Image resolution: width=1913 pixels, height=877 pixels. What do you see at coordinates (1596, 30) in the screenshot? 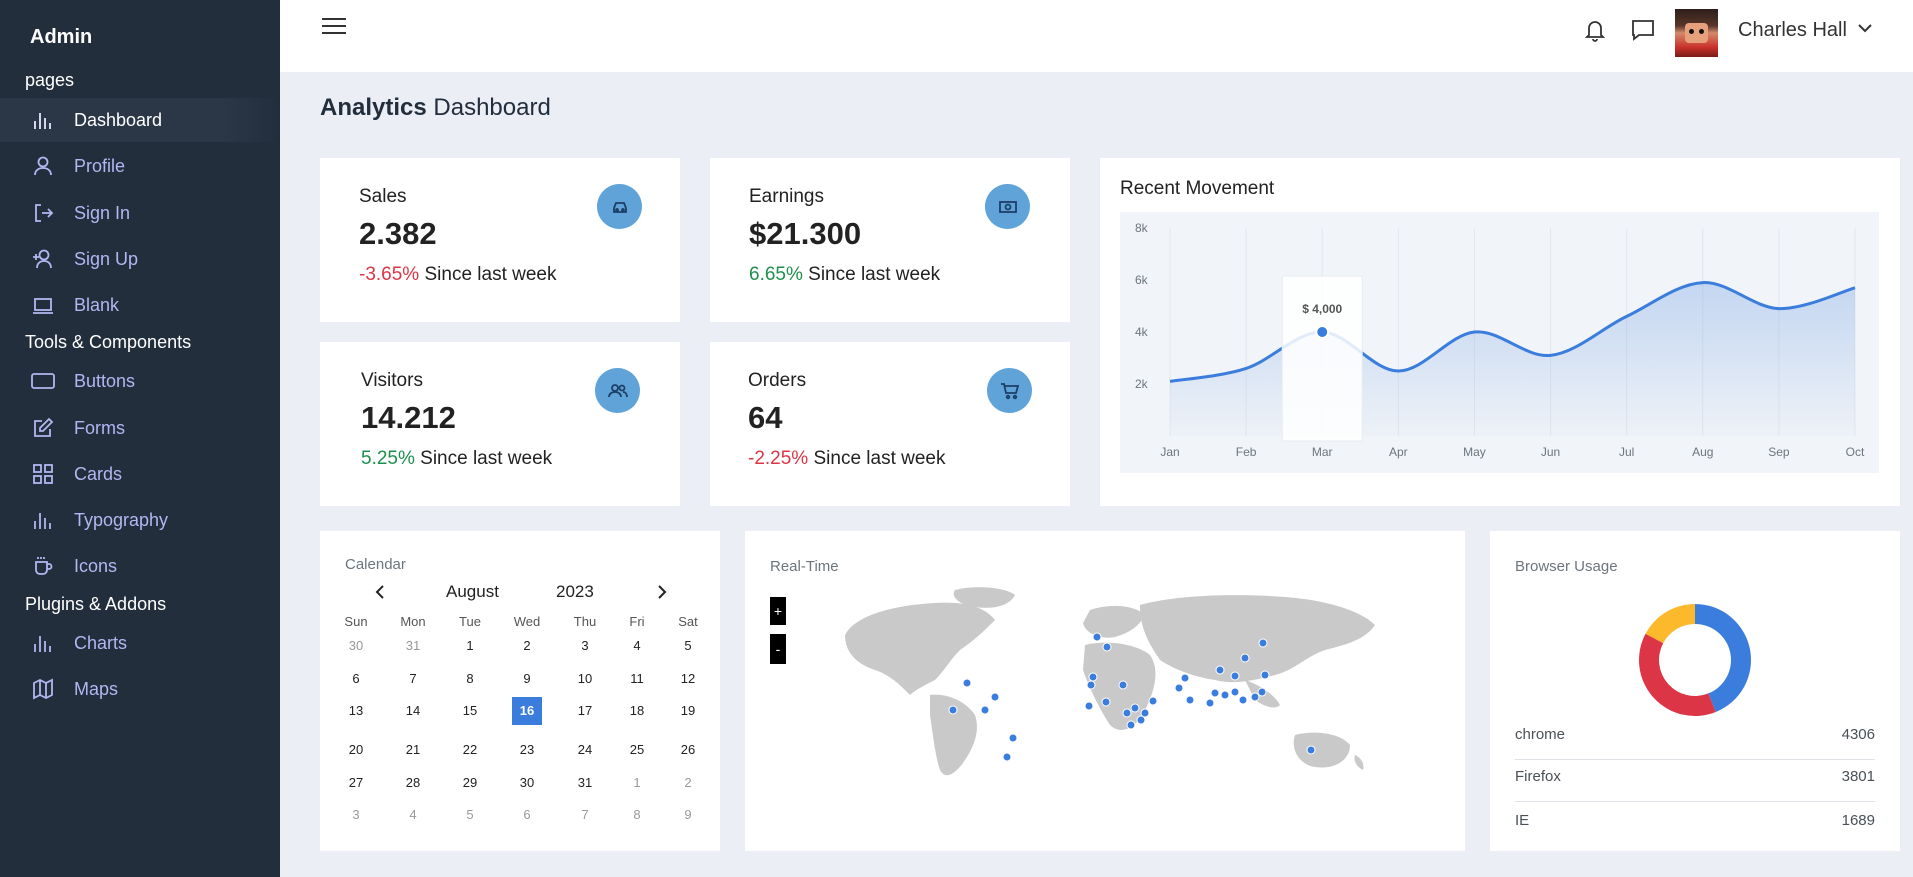
I see `bell-icon` at bounding box center [1596, 30].